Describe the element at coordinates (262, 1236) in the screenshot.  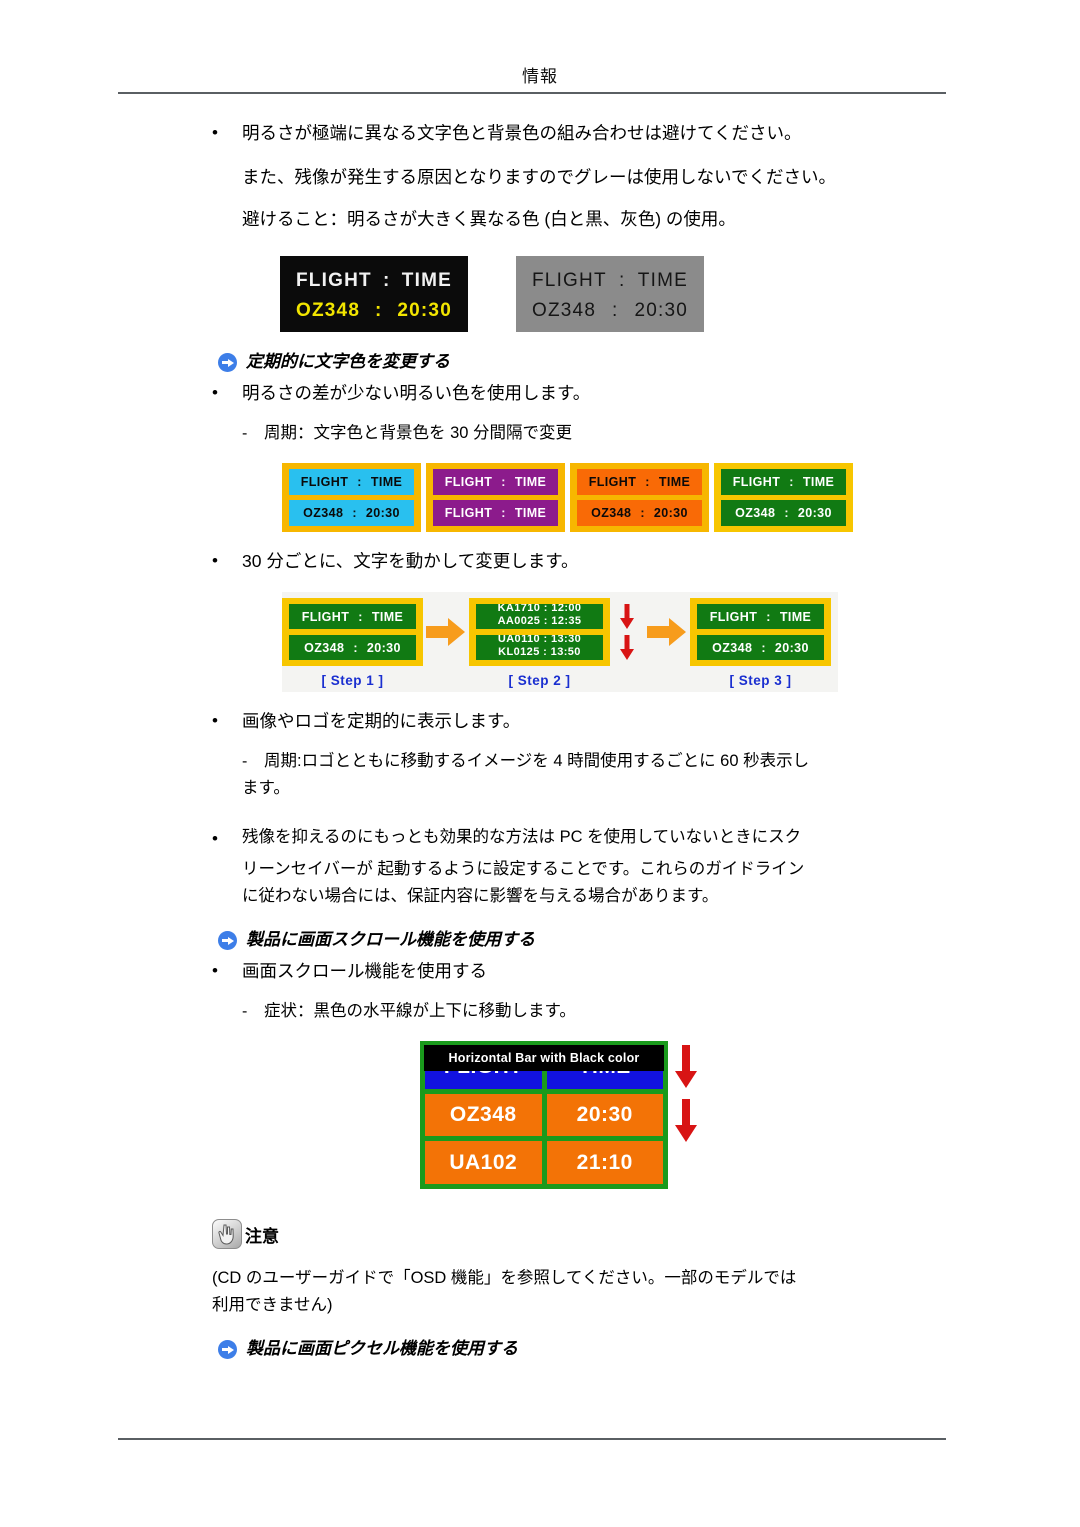
I see `note-label: 注意` at that location.